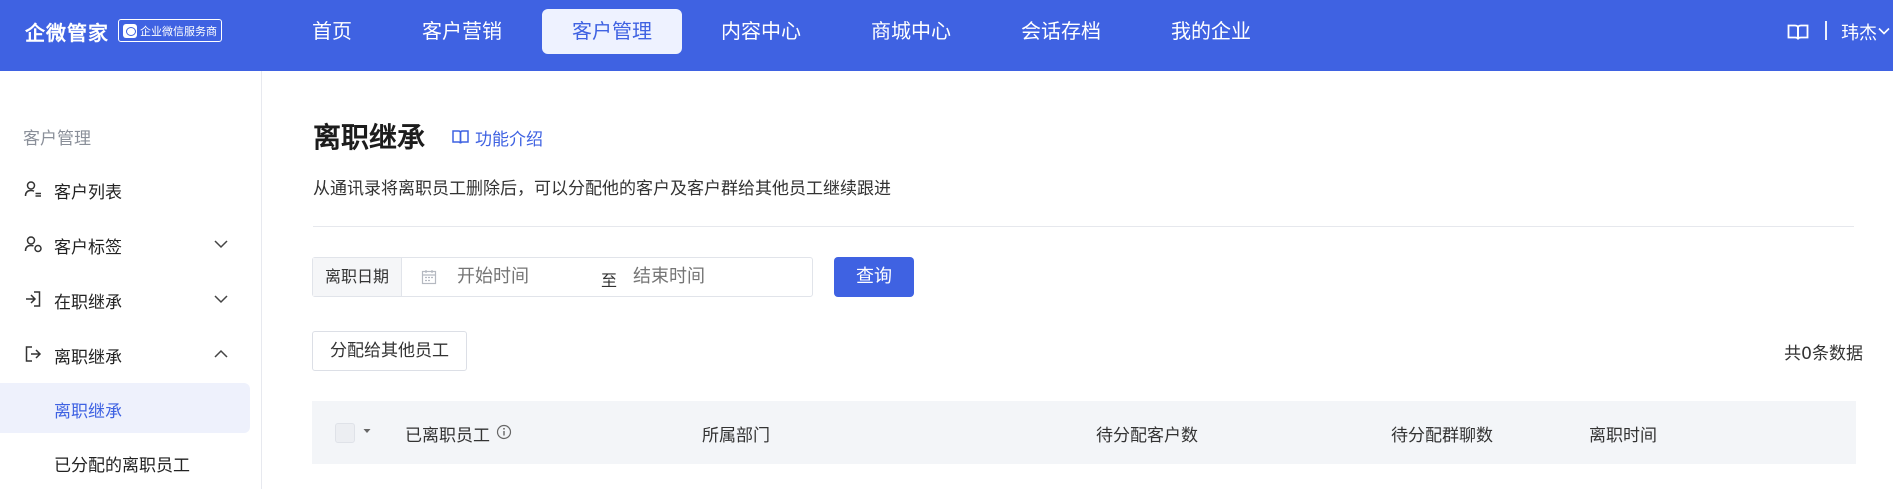 This screenshot has height=489, width=1893. Describe the element at coordinates (131, 354) in the screenshot. I see `sidebar-item-resigned-inheritance: 离职继承` at that location.